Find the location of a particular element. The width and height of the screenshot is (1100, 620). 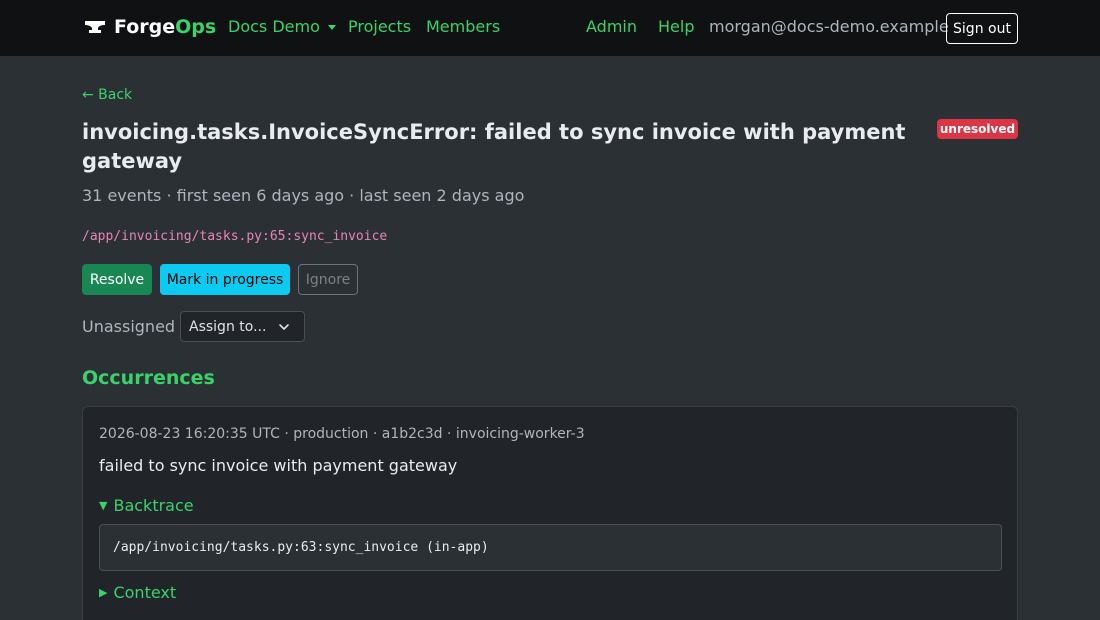

occurrences-title: Occurrences is located at coordinates (148, 378).